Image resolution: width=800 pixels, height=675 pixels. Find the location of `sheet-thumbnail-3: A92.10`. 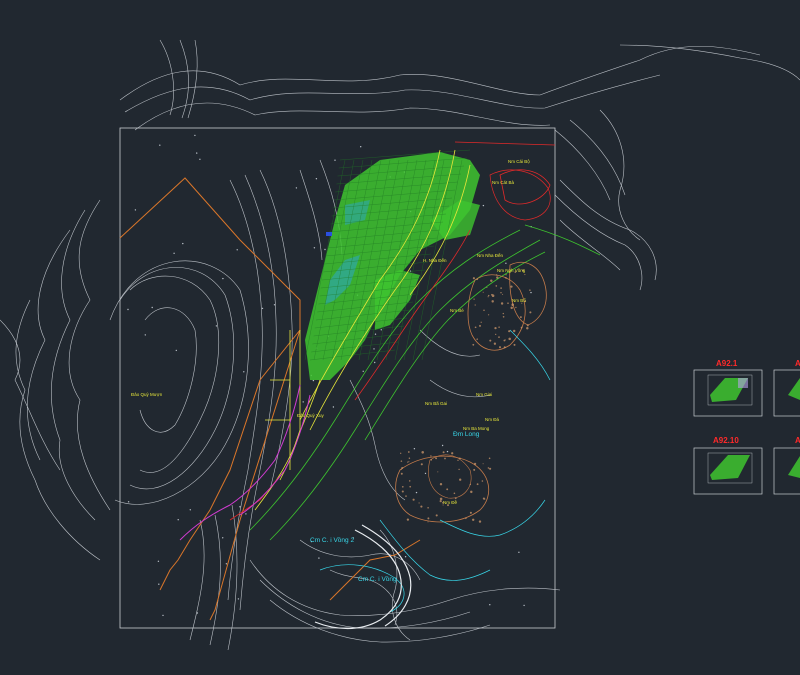

sheet-thumbnail-3: A92.10 is located at coordinates (728, 465).